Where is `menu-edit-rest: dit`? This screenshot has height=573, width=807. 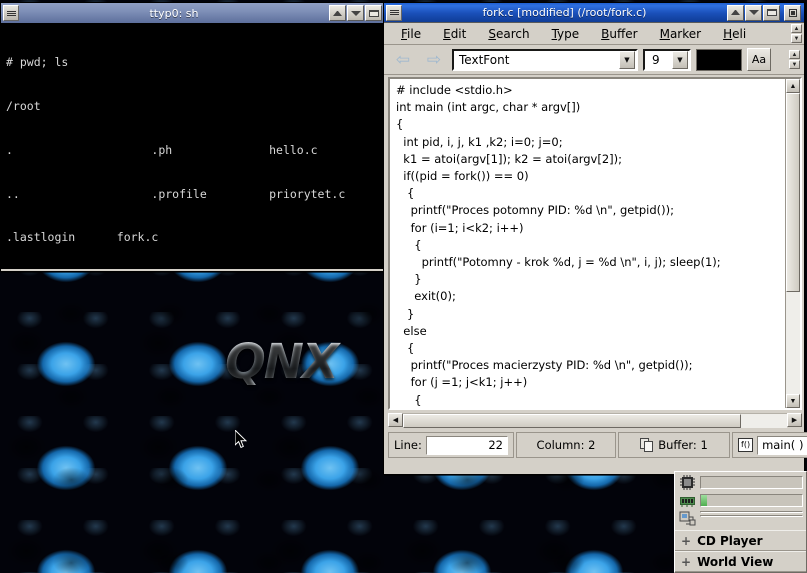 menu-edit-rest: dit is located at coordinates (458, 33).